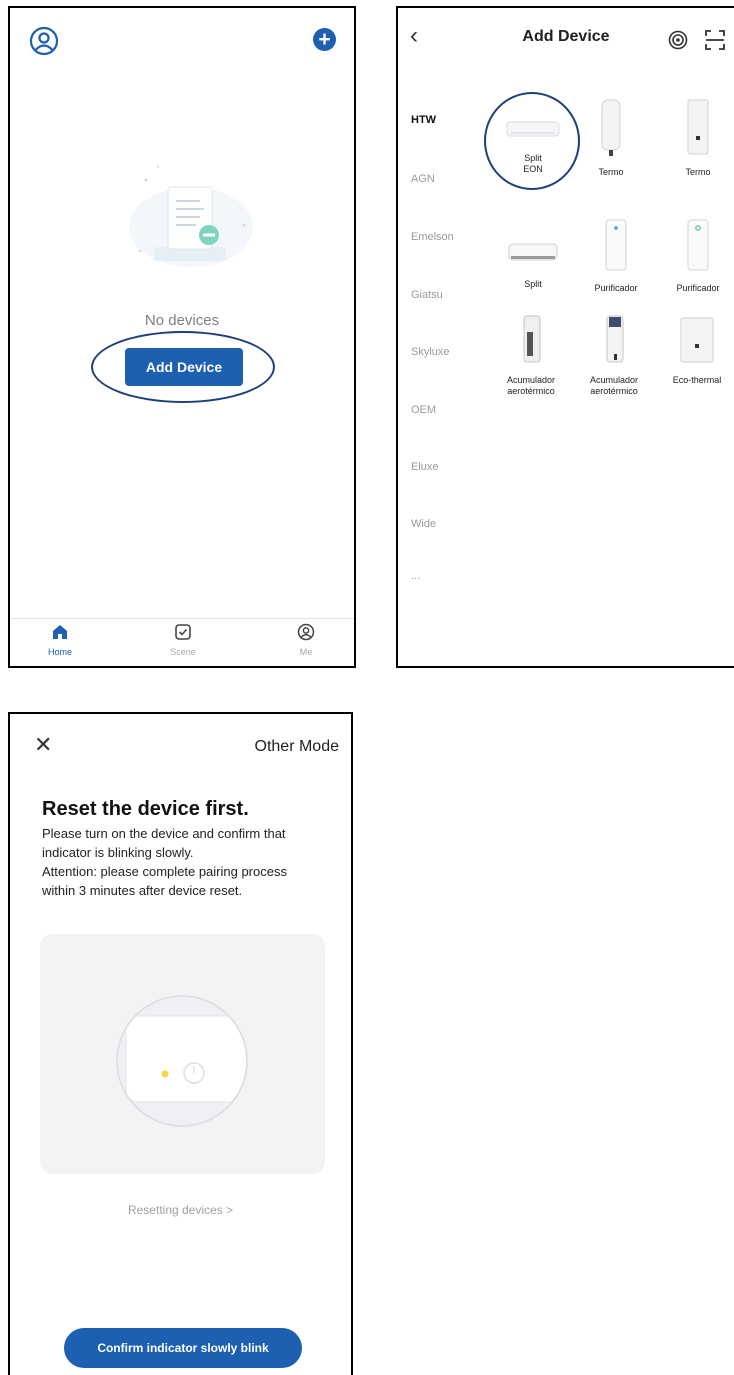 The width and height of the screenshot is (734, 1375). What do you see at coordinates (183, 652) in the screenshot?
I see `tab-label-scene: Scene` at bounding box center [183, 652].